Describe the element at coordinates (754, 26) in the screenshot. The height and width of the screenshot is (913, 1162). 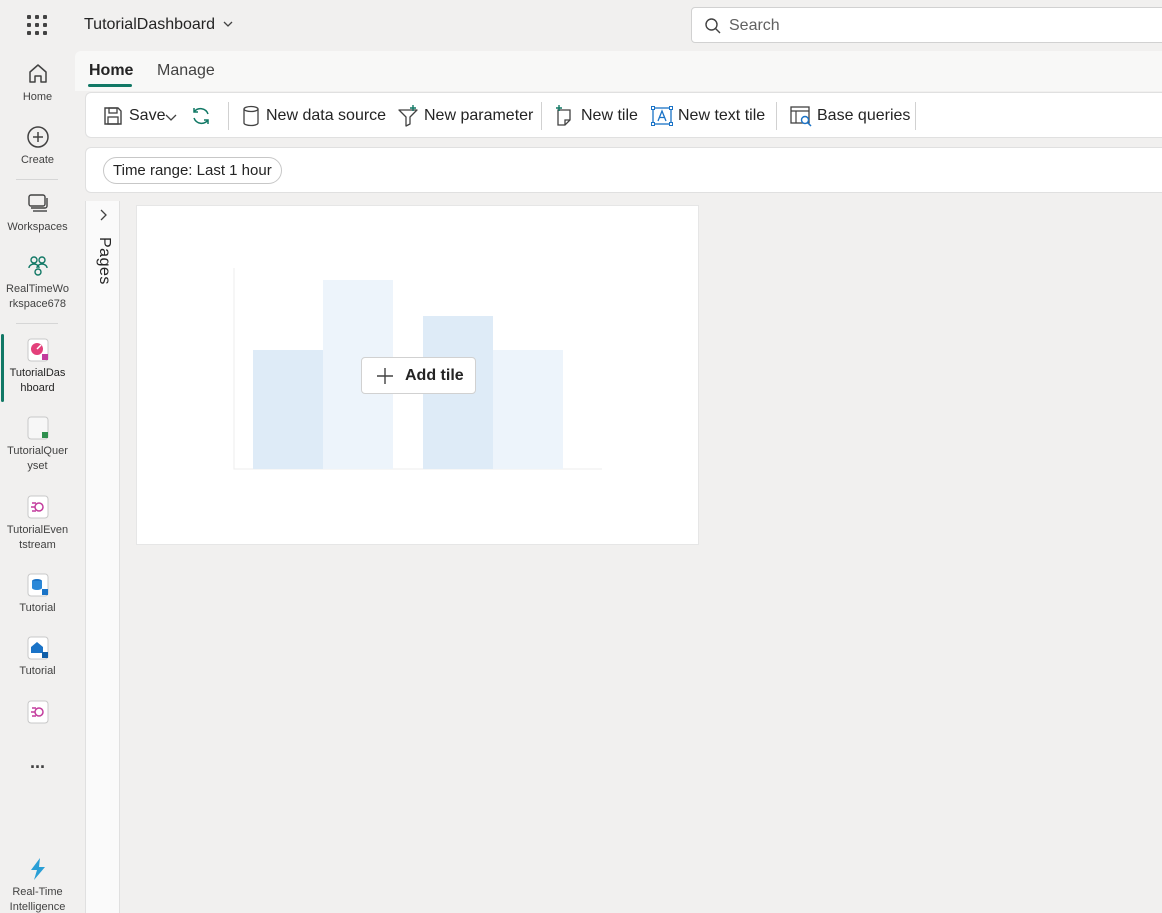
I see `search-input: Search` at that location.